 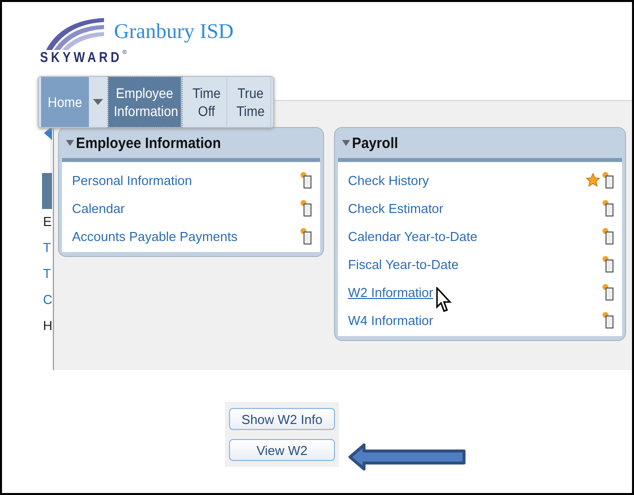 What do you see at coordinates (47, 191) in the screenshot?
I see `sidebar-header` at bounding box center [47, 191].